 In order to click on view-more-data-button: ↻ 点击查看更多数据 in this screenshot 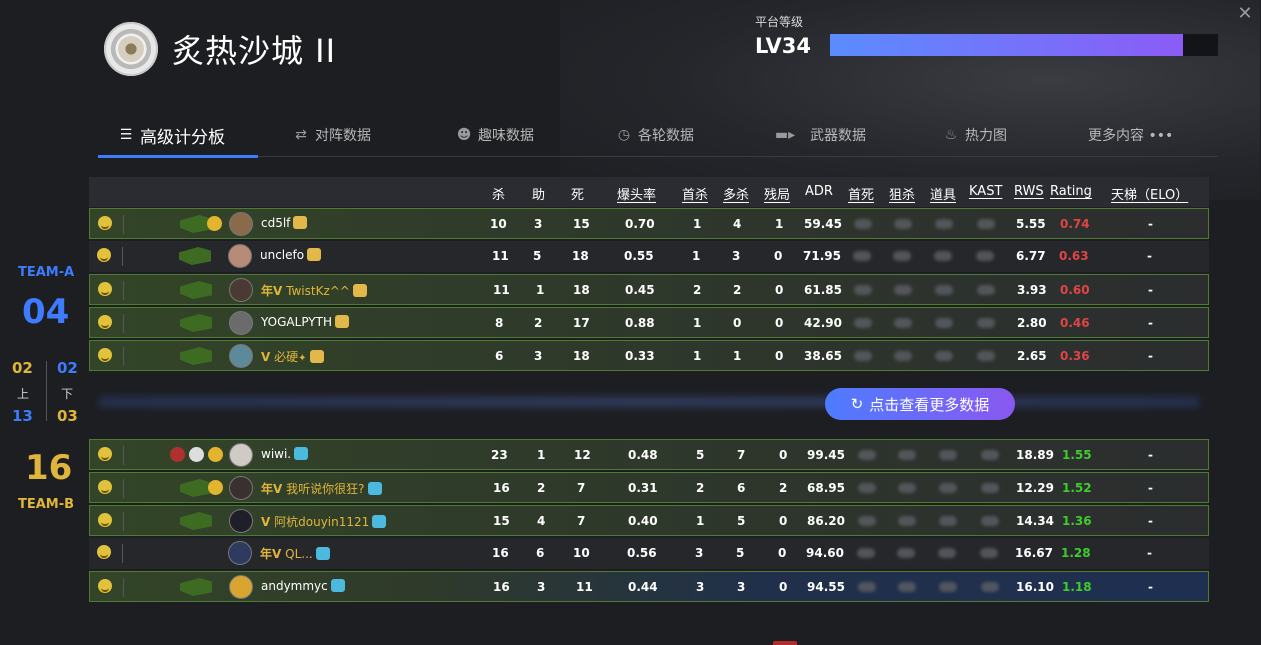, I will do `click(920, 404)`.